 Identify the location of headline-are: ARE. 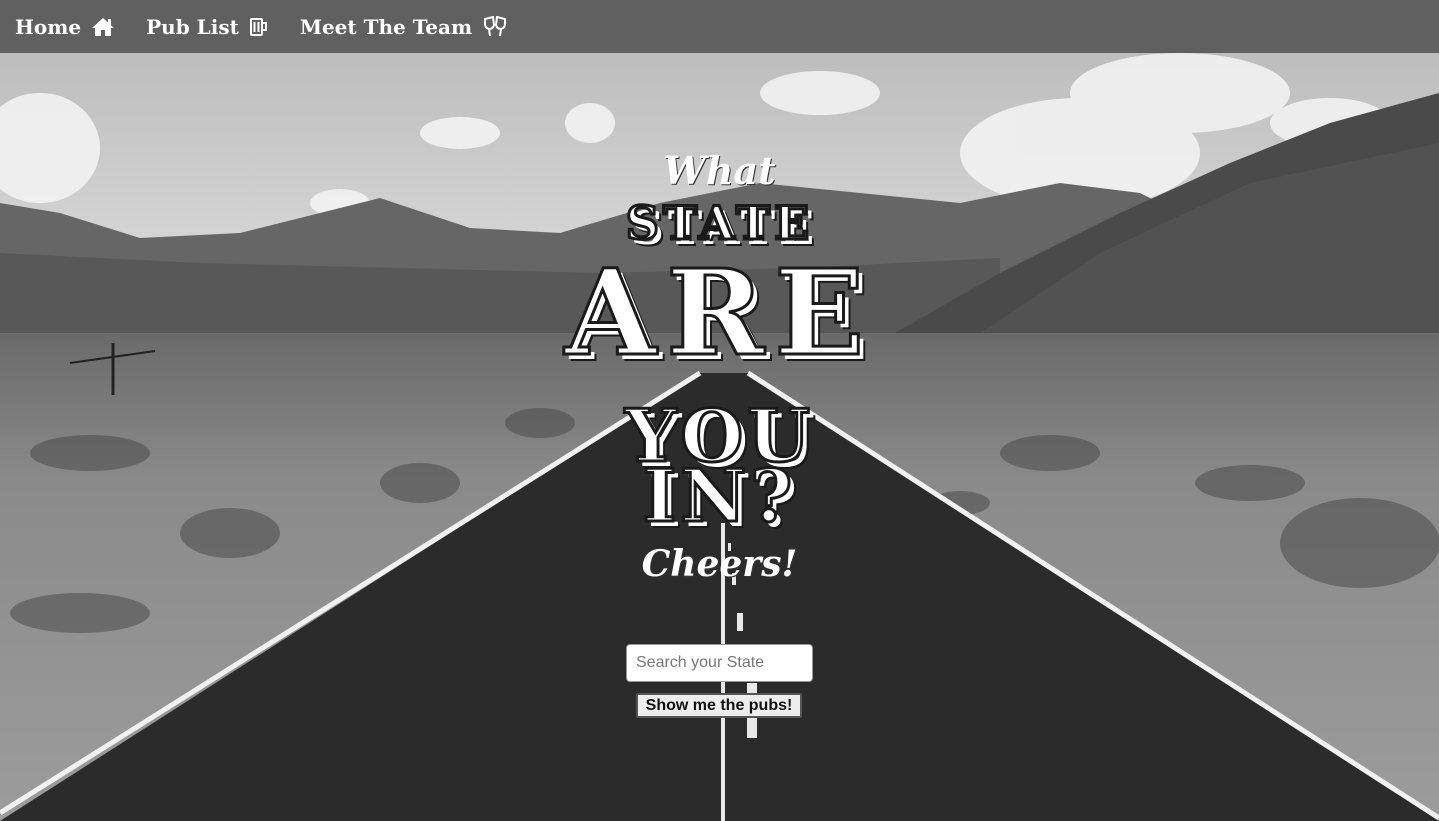
(719, 313).